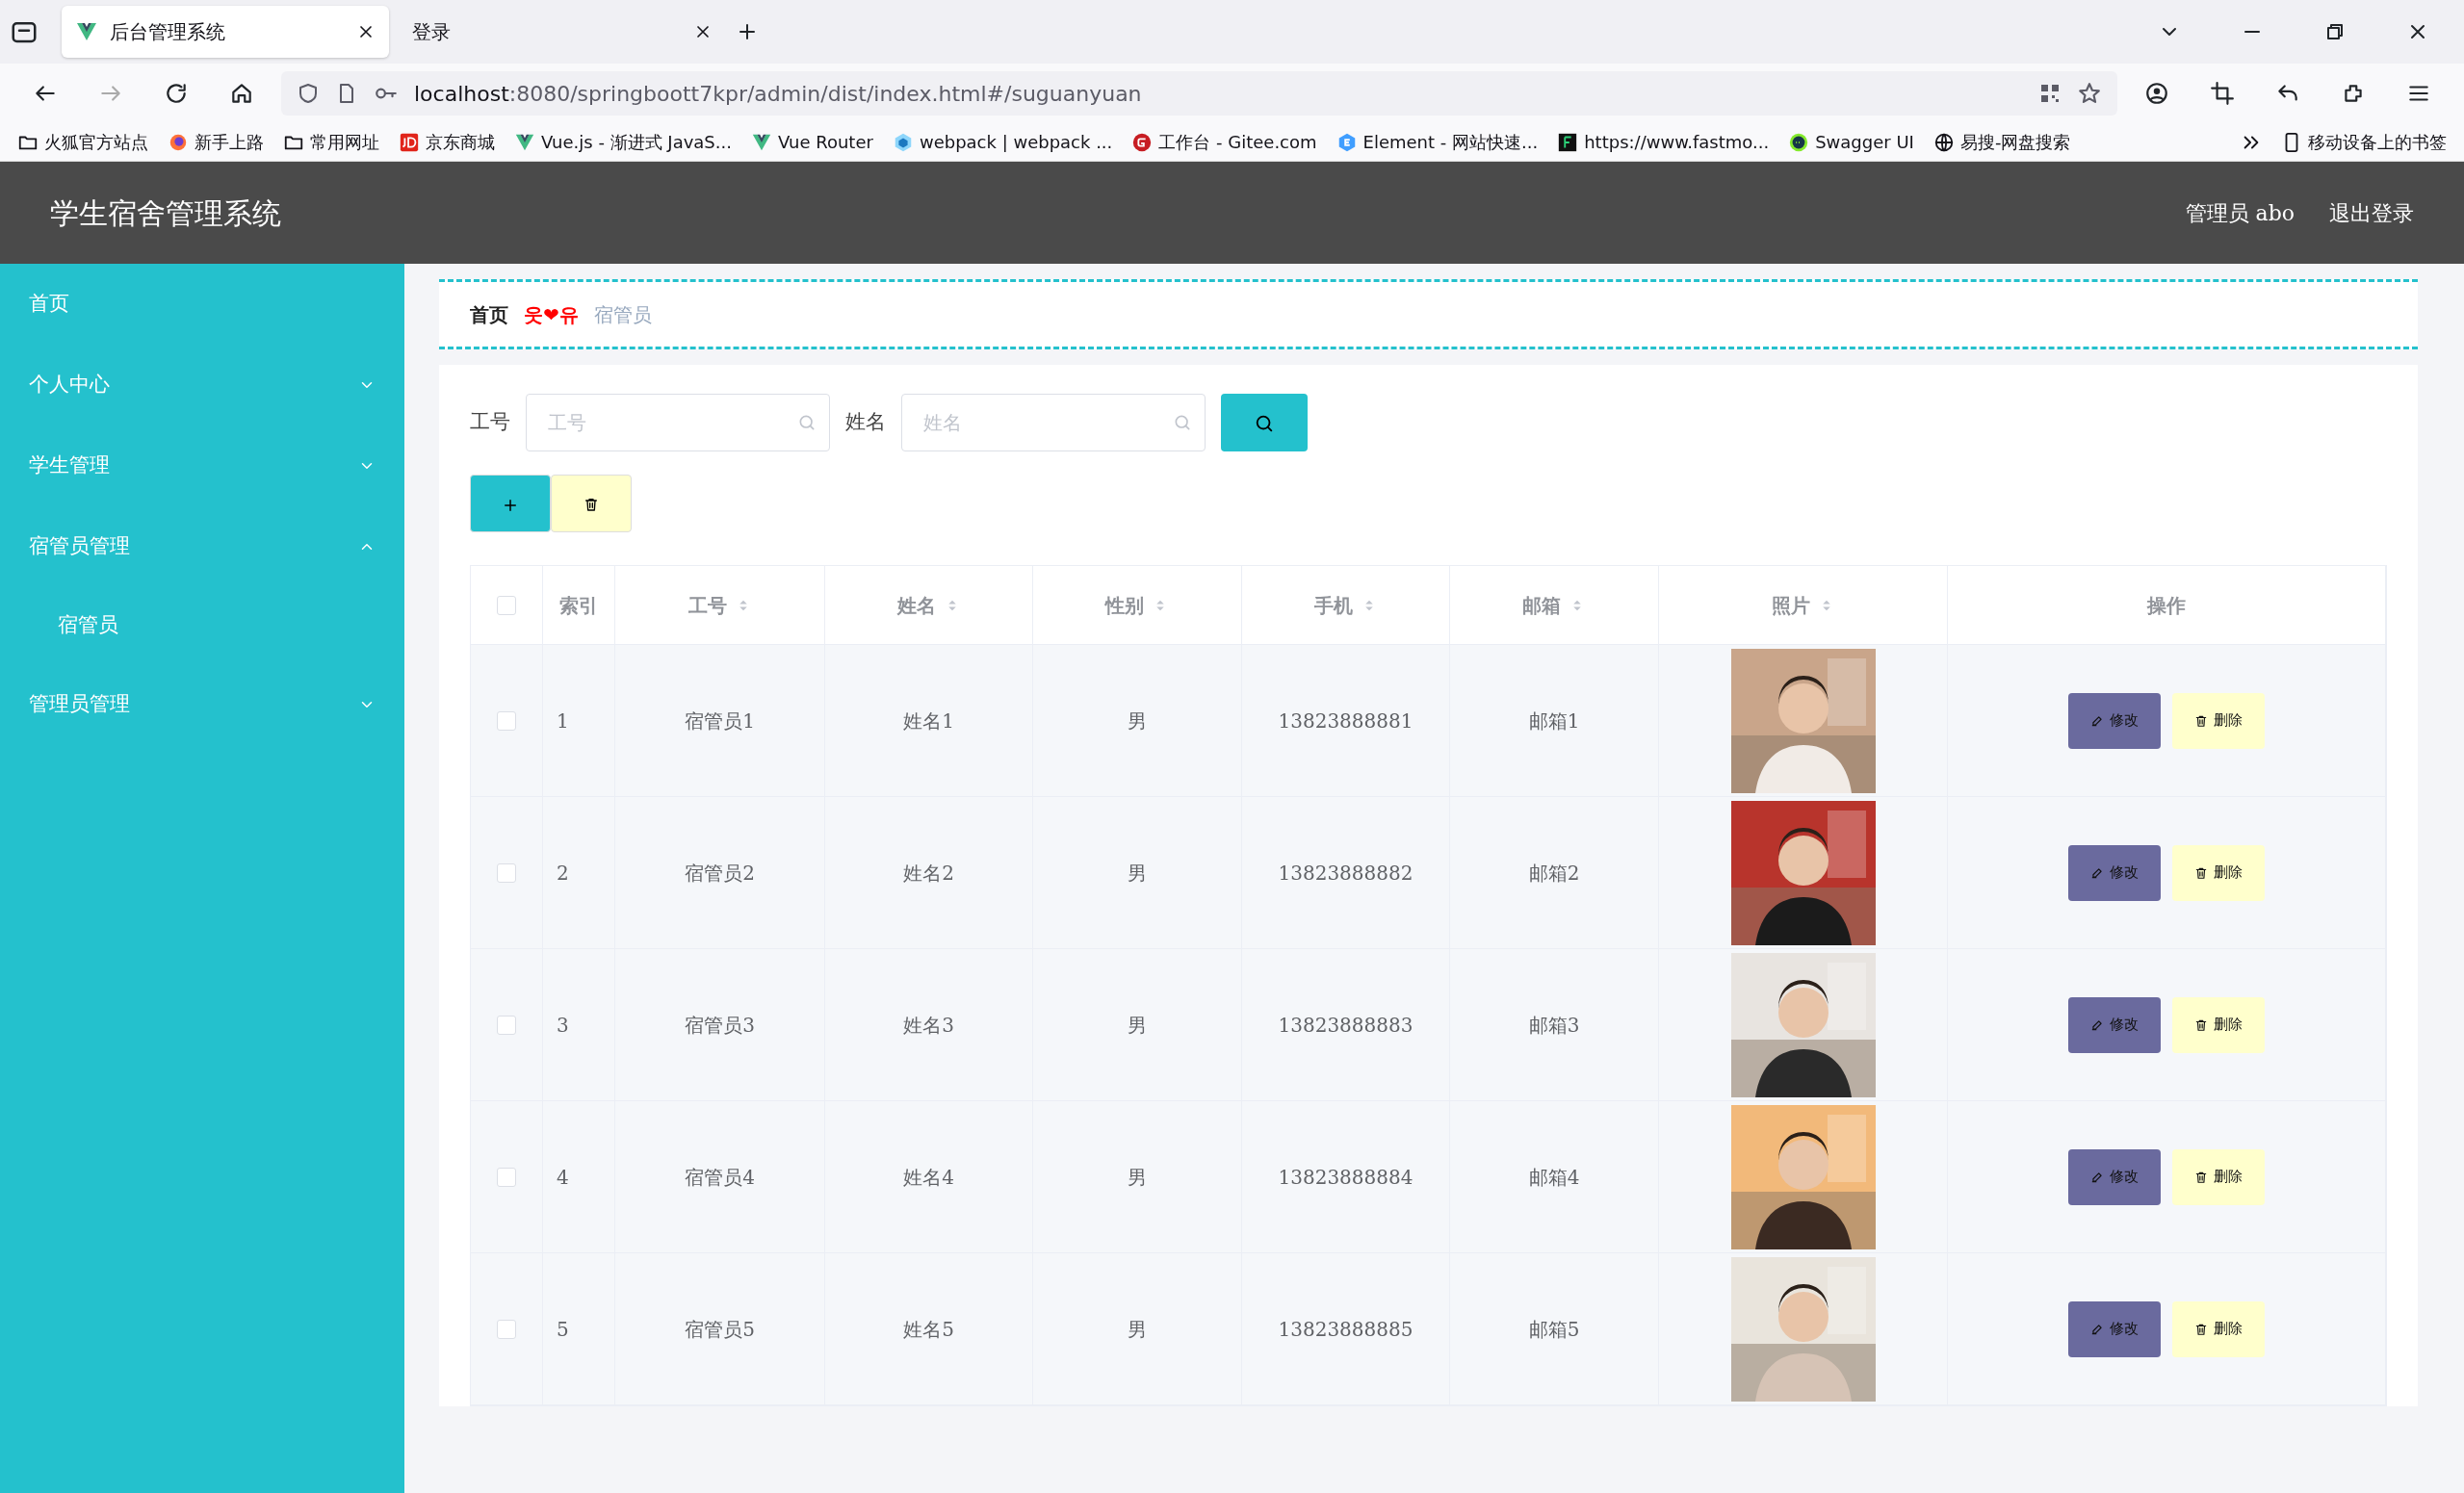 The image size is (2464, 1493). What do you see at coordinates (563, 1329) in the screenshot?
I see `table-cell-text: 5` at bounding box center [563, 1329].